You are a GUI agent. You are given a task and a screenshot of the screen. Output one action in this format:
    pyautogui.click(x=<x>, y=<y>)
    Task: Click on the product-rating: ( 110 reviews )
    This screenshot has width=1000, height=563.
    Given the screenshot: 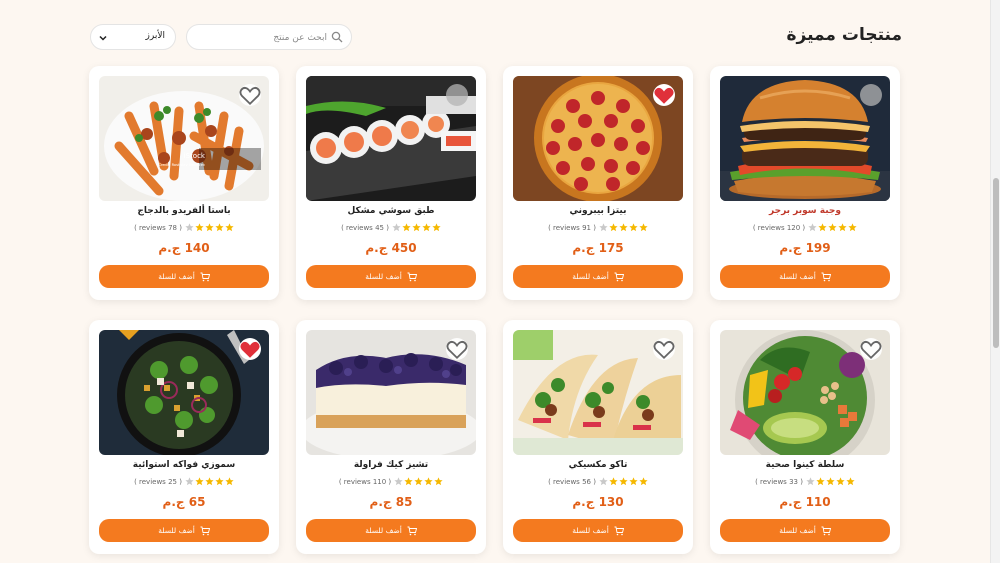 What is the action you would take?
    pyautogui.click(x=391, y=481)
    